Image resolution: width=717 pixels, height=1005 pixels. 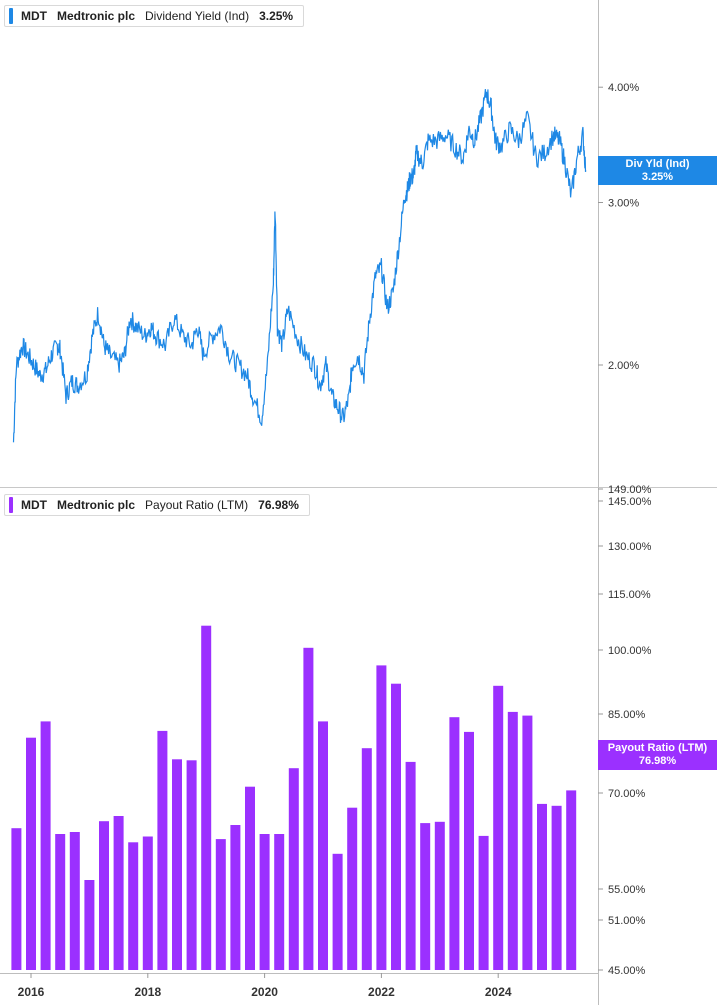 What do you see at coordinates (498, 992) in the screenshot?
I see `x-tick-label: 2024` at bounding box center [498, 992].